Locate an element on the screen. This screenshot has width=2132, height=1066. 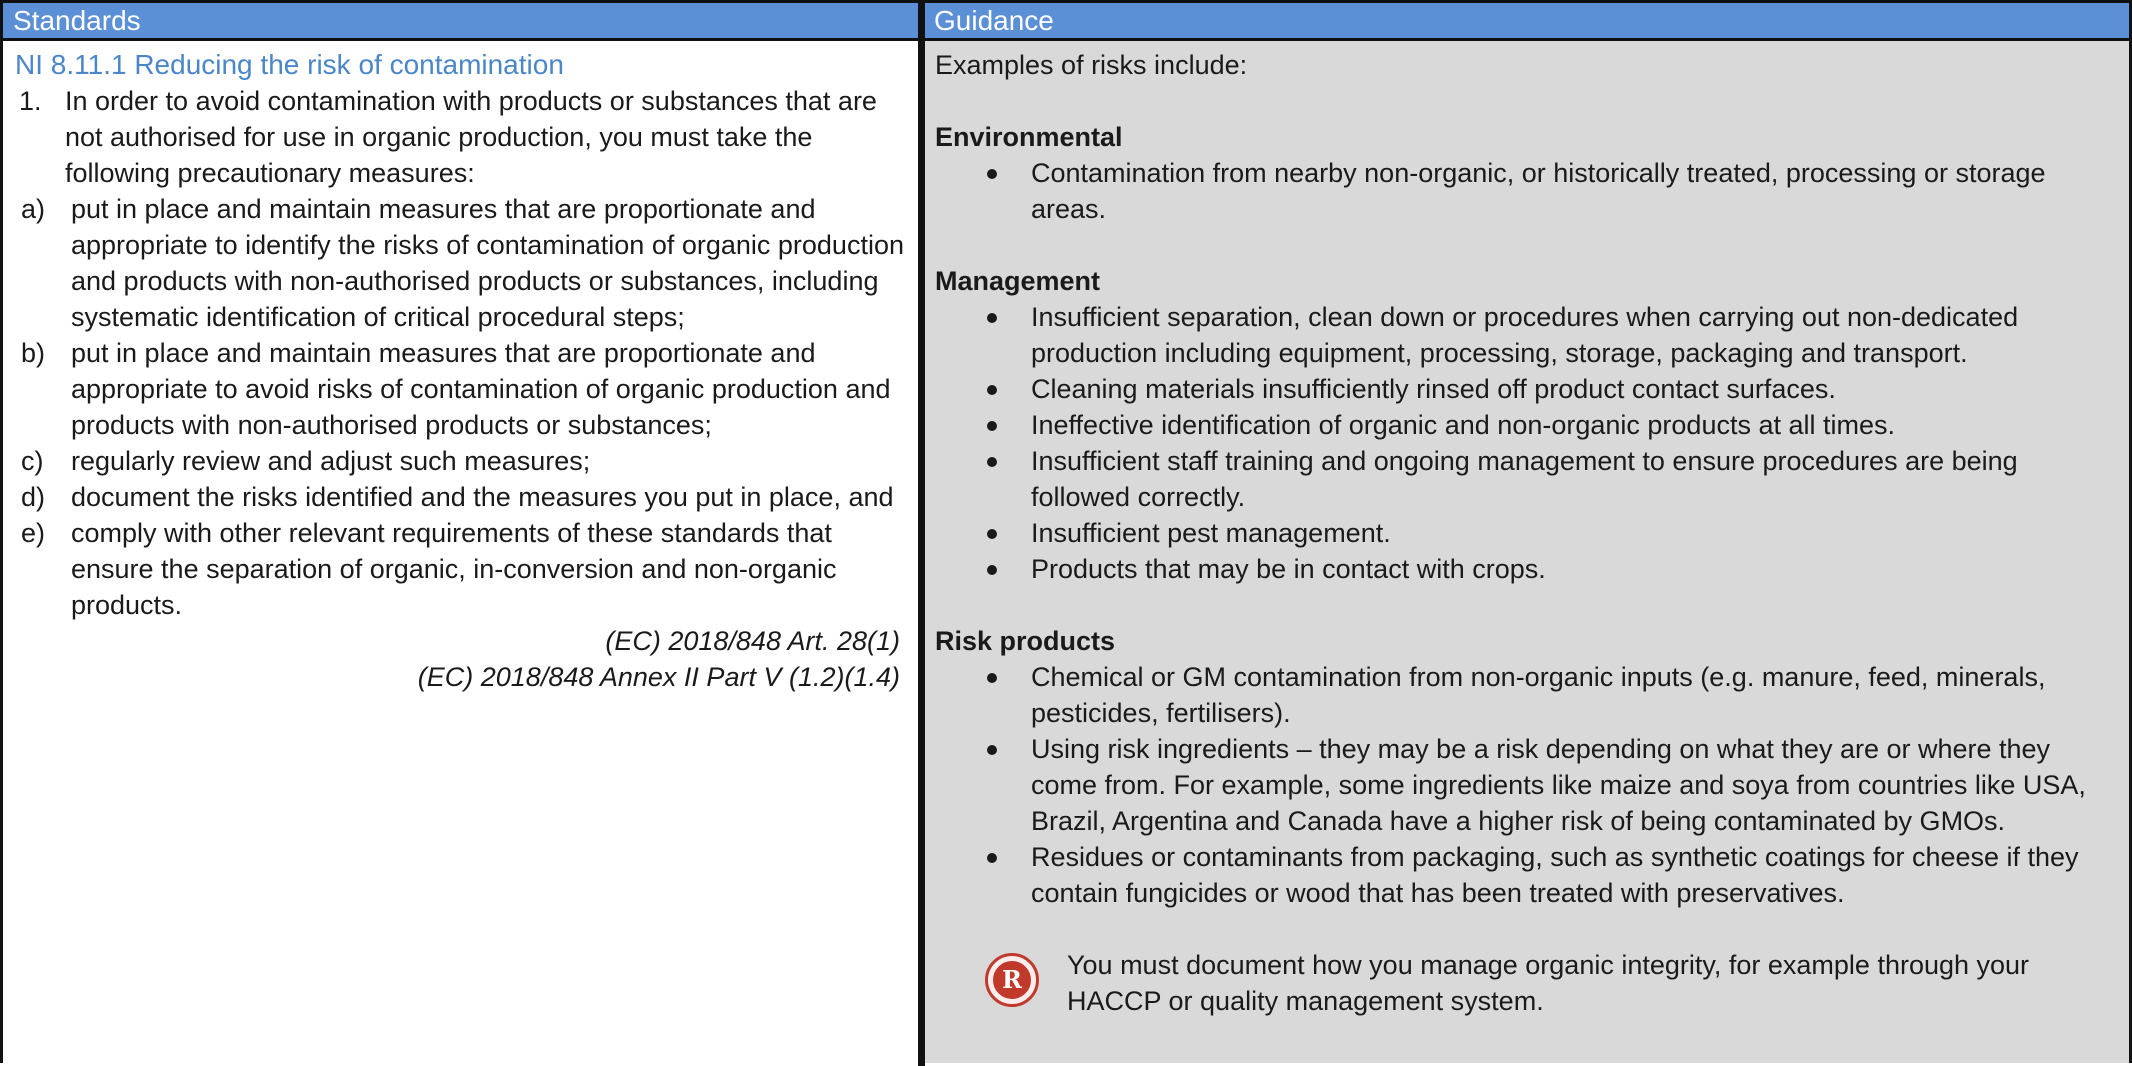
sub-item-letter: e) is located at coordinates (33, 533).